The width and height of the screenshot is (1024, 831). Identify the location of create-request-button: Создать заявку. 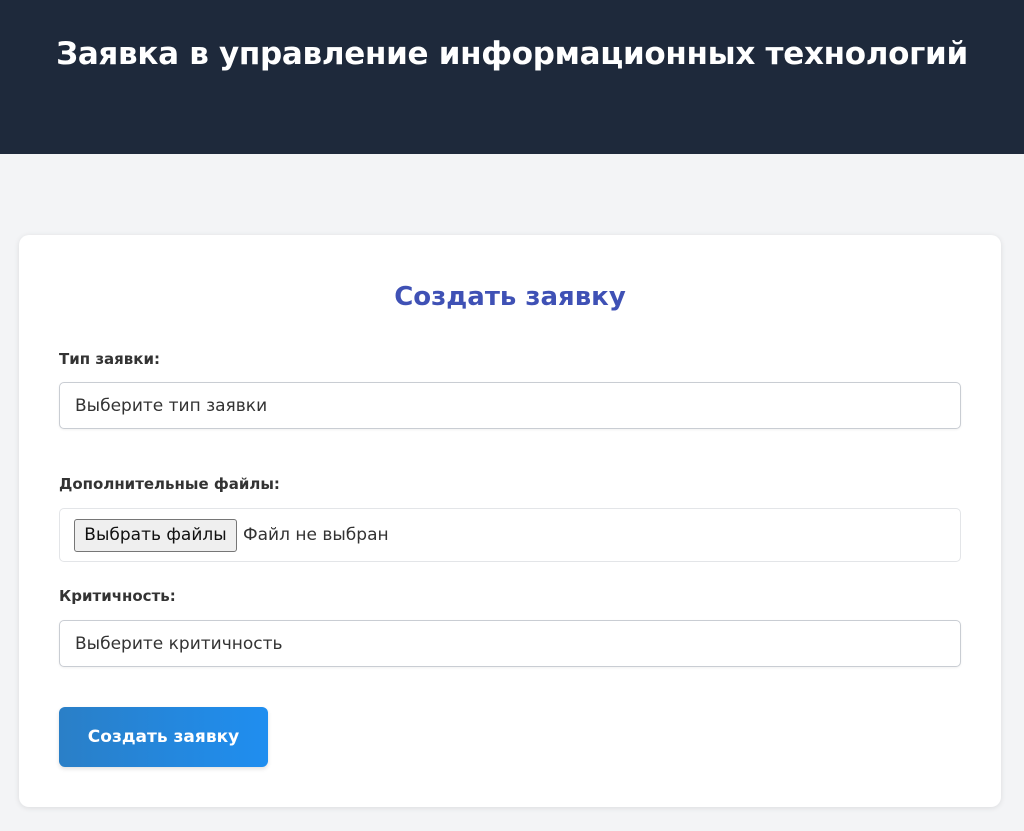
(163, 737).